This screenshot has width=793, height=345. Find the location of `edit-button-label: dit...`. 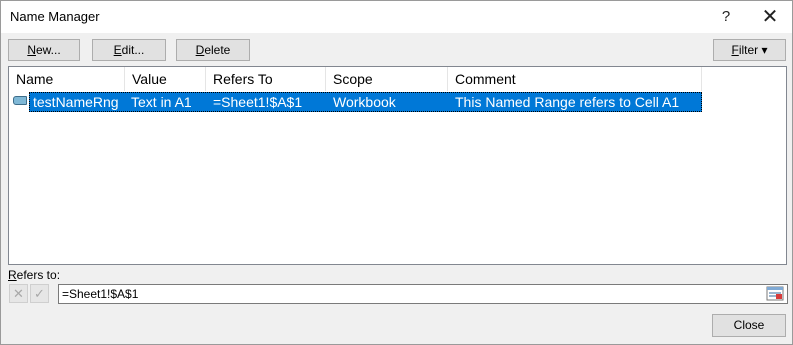

edit-button-label: dit... is located at coordinates (133, 50).